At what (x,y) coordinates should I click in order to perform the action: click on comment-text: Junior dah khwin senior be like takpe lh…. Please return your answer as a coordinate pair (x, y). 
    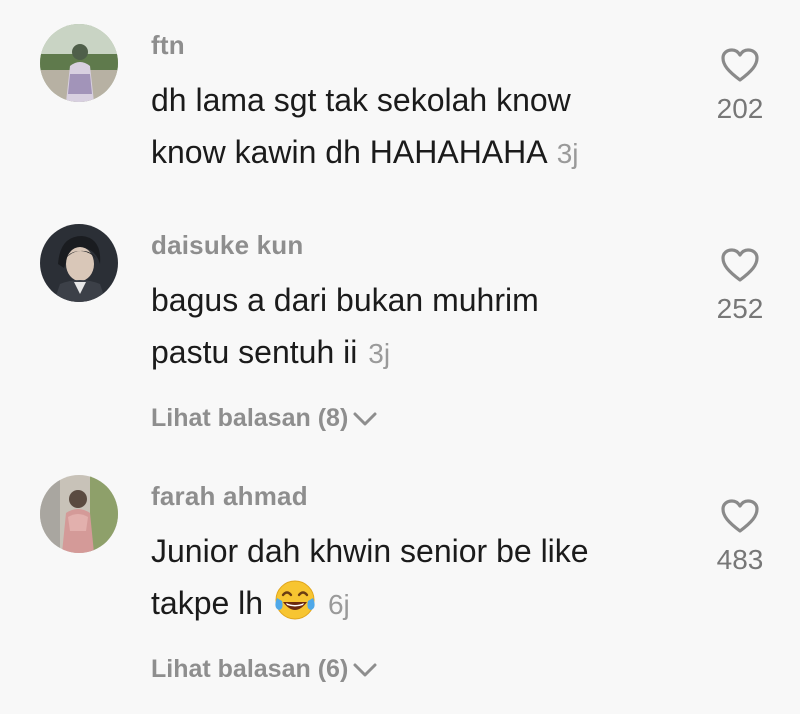
    Looking at the image, I should click on (416, 578).